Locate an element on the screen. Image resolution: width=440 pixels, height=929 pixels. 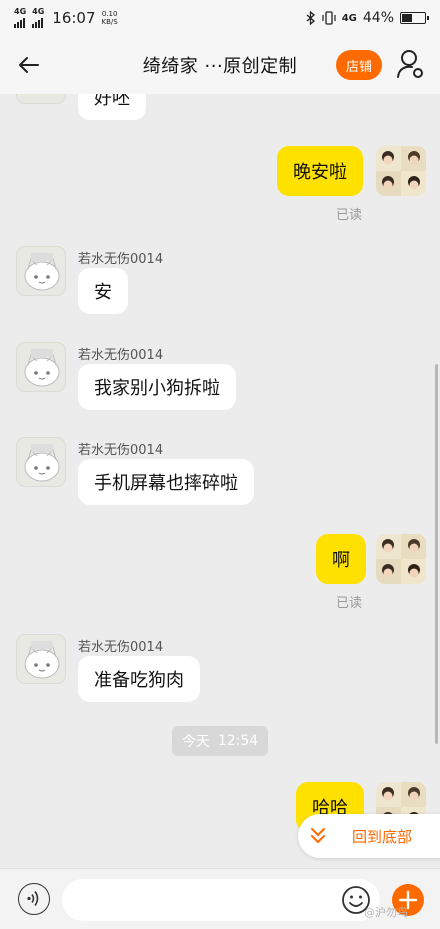
my-message-bubble: 啊 is located at coordinates (341, 559).